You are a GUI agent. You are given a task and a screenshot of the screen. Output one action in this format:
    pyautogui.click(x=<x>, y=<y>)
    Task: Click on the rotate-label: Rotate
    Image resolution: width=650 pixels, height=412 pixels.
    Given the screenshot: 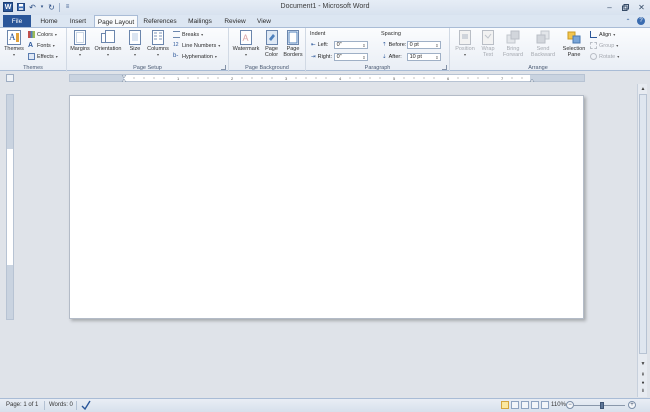 What is the action you would take?
    pyautogui.click(x=607, y=56)
    